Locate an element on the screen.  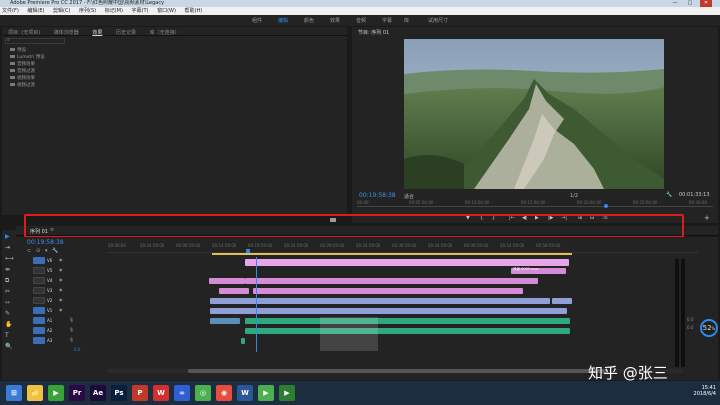
resolution-select: 1/2 is located at coordinates (574, 196).